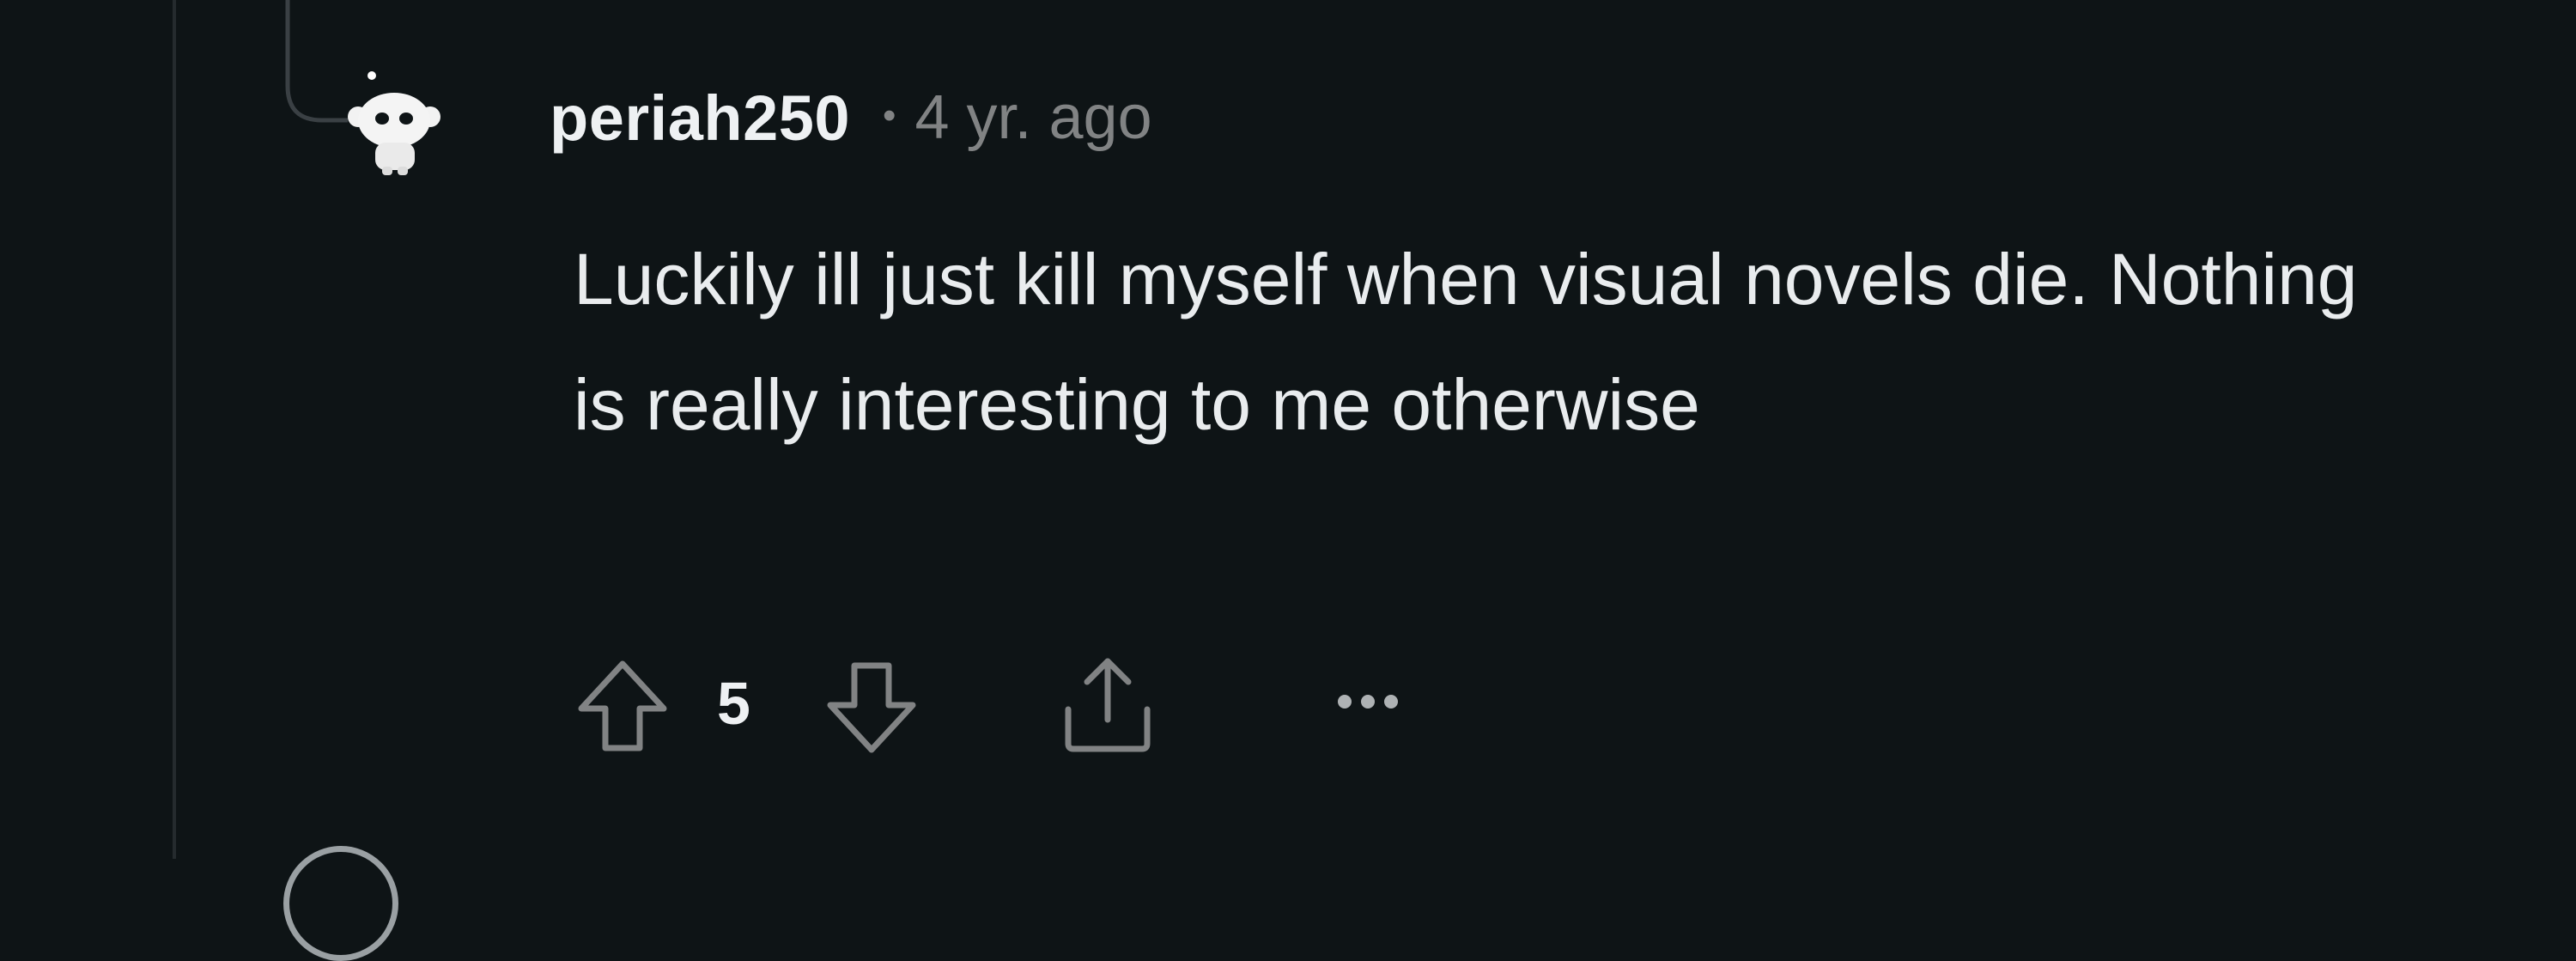 Image resolution: width=2576 pixels, height=961 pixels. Describe the element at coordinates (851, 118) in the screenshot. I see `comment-header: periah250 • 4 yr. ago` at that location.